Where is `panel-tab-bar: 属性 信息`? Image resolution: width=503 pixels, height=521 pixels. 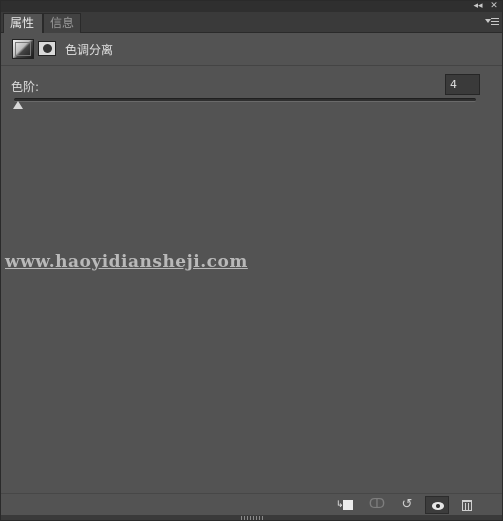 panel-tab-bar: 属性 信息 is located at coordinates (251, 22).